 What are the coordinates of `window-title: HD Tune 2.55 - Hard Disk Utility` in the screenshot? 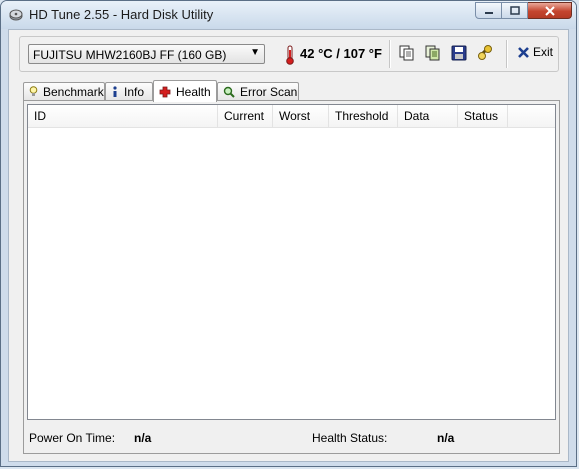 It's located at (121, 14).